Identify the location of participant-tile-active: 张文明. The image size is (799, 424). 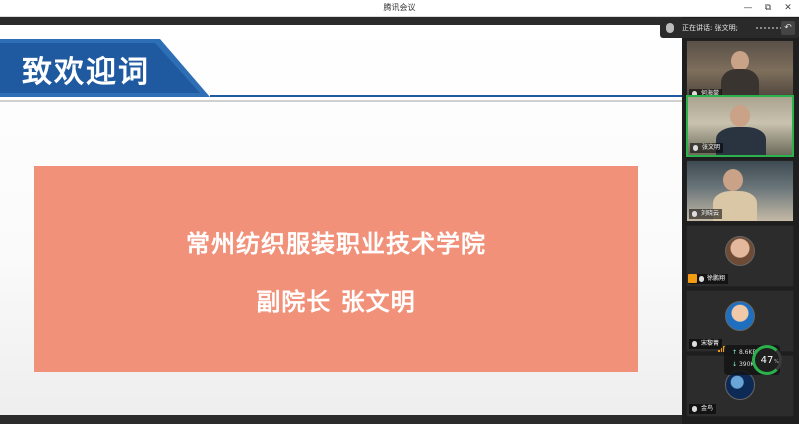
(740, 126).